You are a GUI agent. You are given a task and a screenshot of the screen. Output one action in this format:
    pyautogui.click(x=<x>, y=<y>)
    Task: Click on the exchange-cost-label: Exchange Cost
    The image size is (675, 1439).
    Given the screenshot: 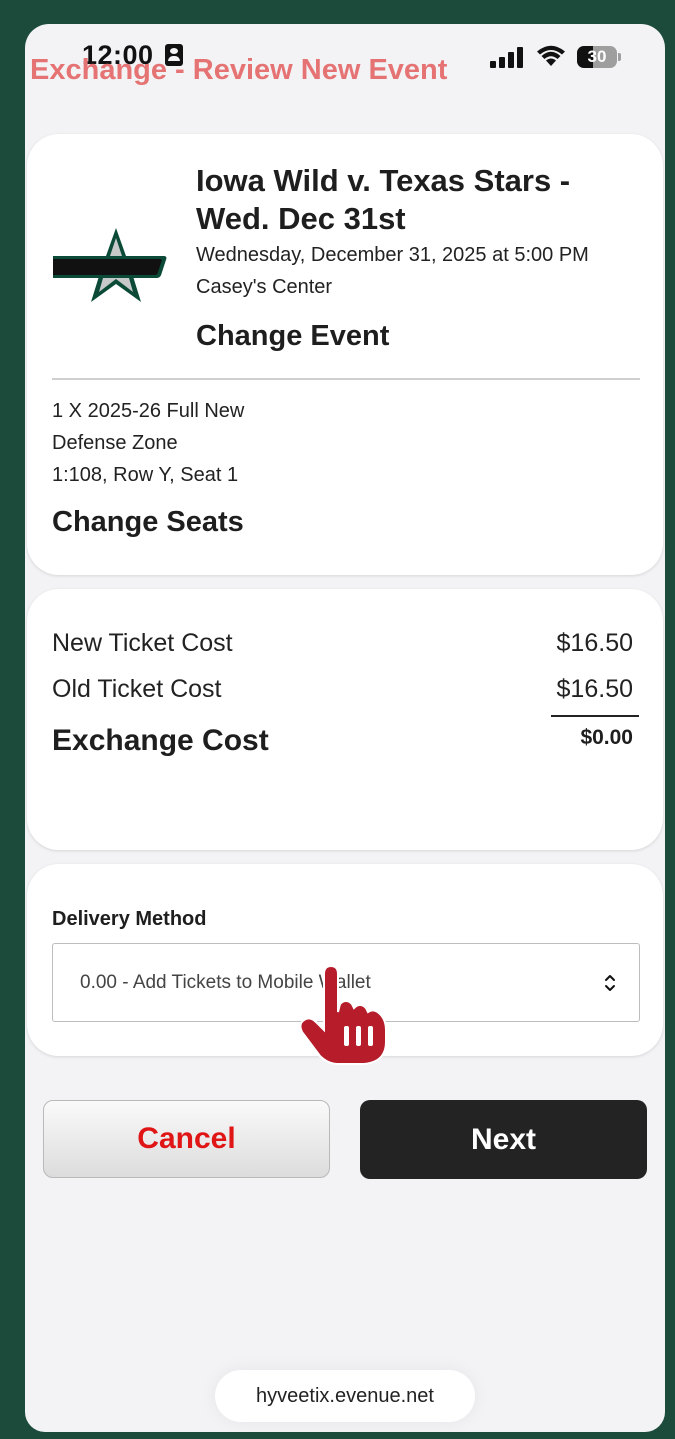 What is the action you would take?
    pyautogui.click(x=160, y=740)
    